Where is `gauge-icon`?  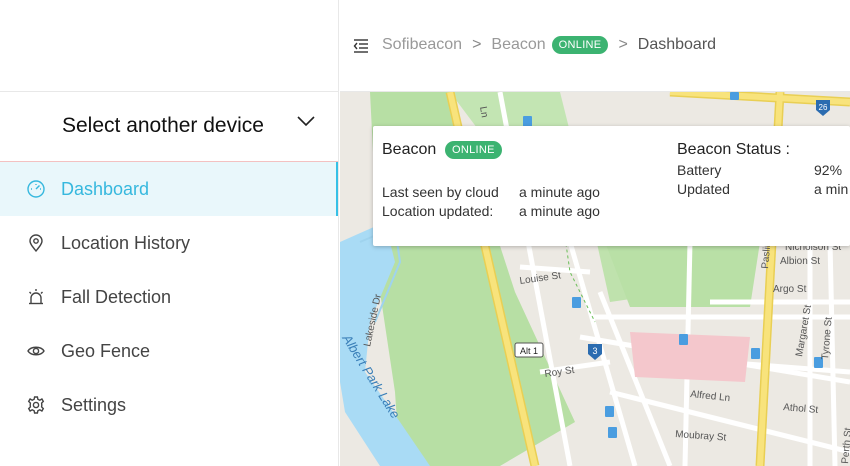
gauge-icon is located at coordinates (36, 189).